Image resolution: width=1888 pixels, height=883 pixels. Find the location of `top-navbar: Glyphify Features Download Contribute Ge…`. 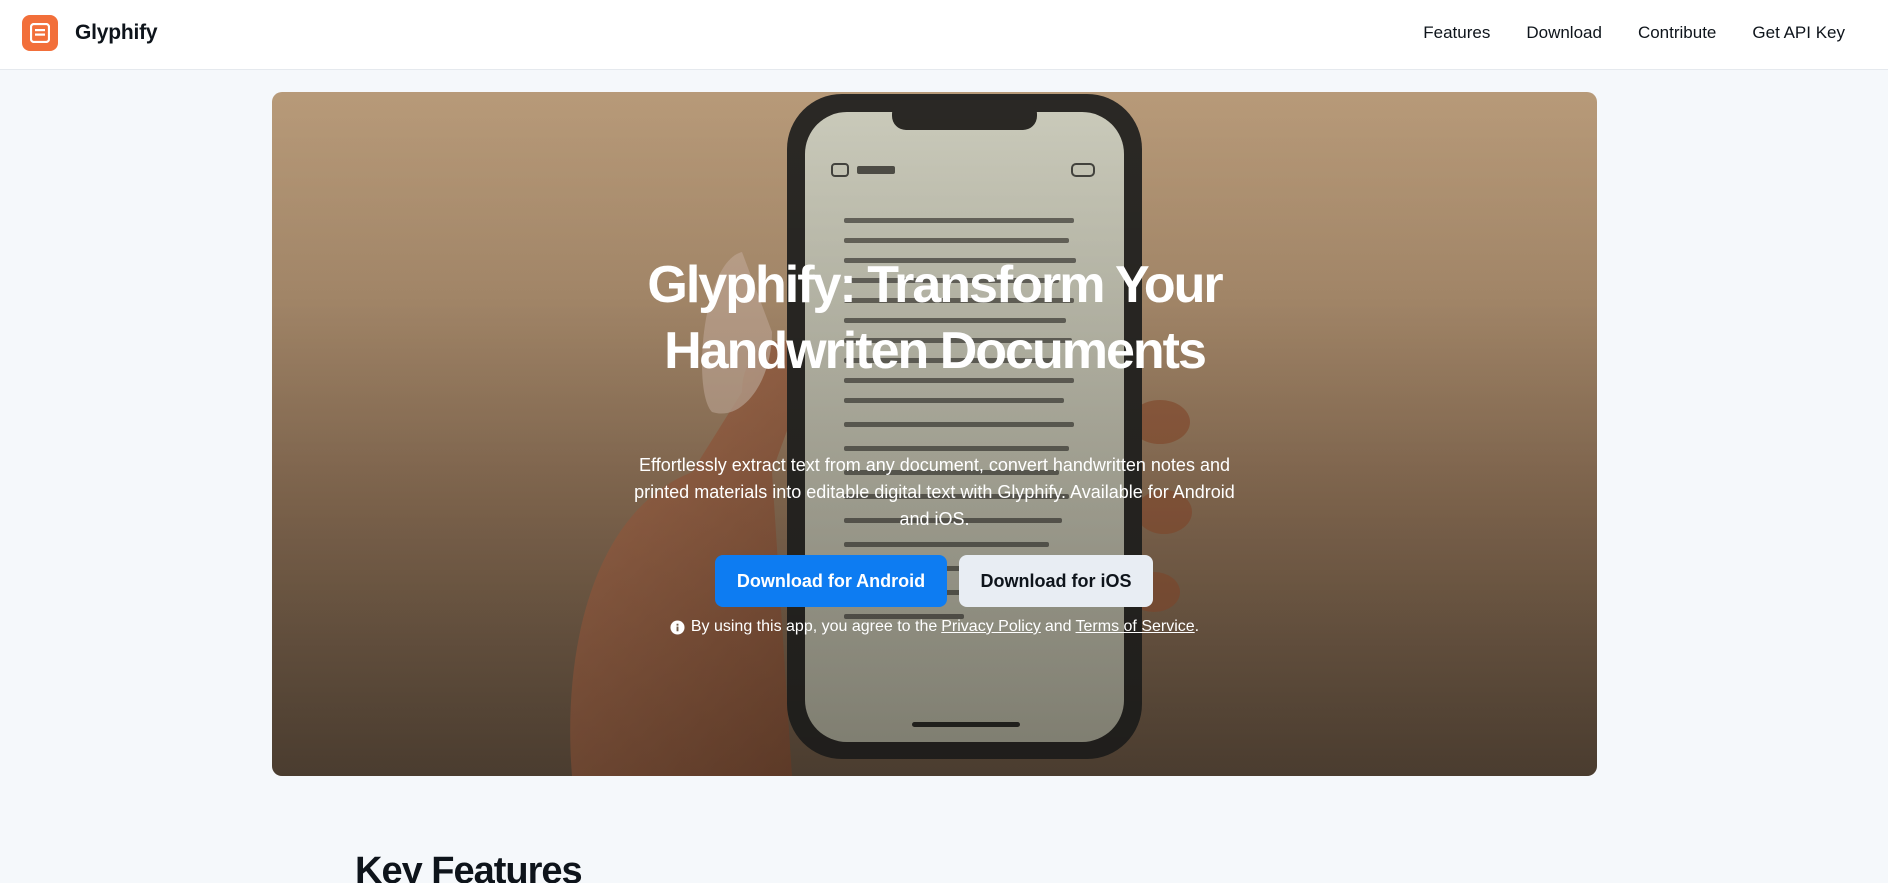

top-navbar: Glyphify Features Download Contribute Ge… is located at coordinates (944, 35).